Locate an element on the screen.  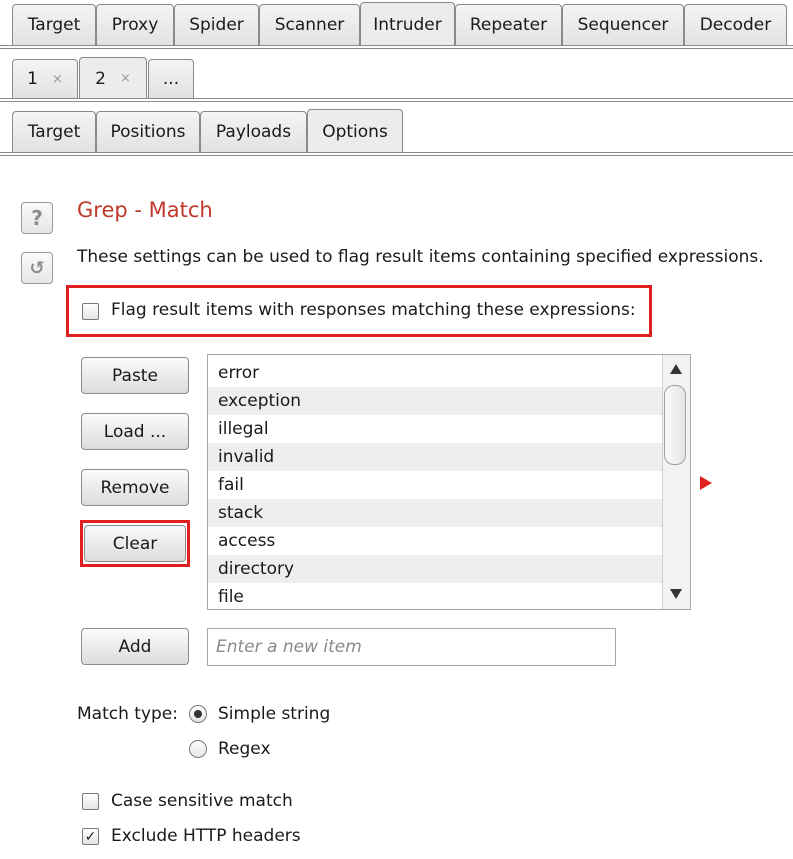
list-item: access is located at coordinates (435, 541).